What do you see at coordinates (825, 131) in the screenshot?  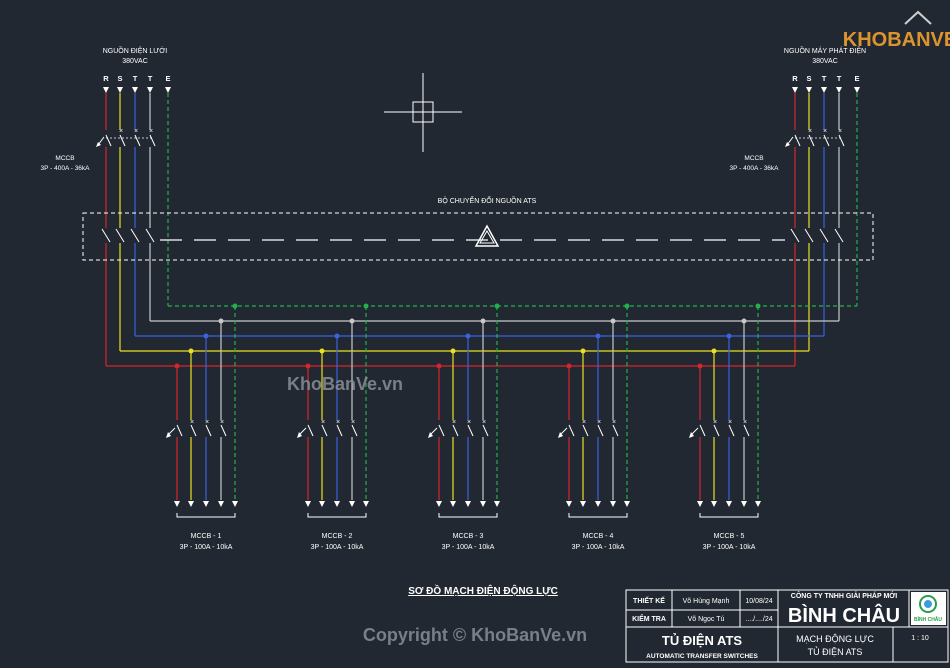 I see `right-breaker-mark-2: ×` at bounding box center [825, 131].